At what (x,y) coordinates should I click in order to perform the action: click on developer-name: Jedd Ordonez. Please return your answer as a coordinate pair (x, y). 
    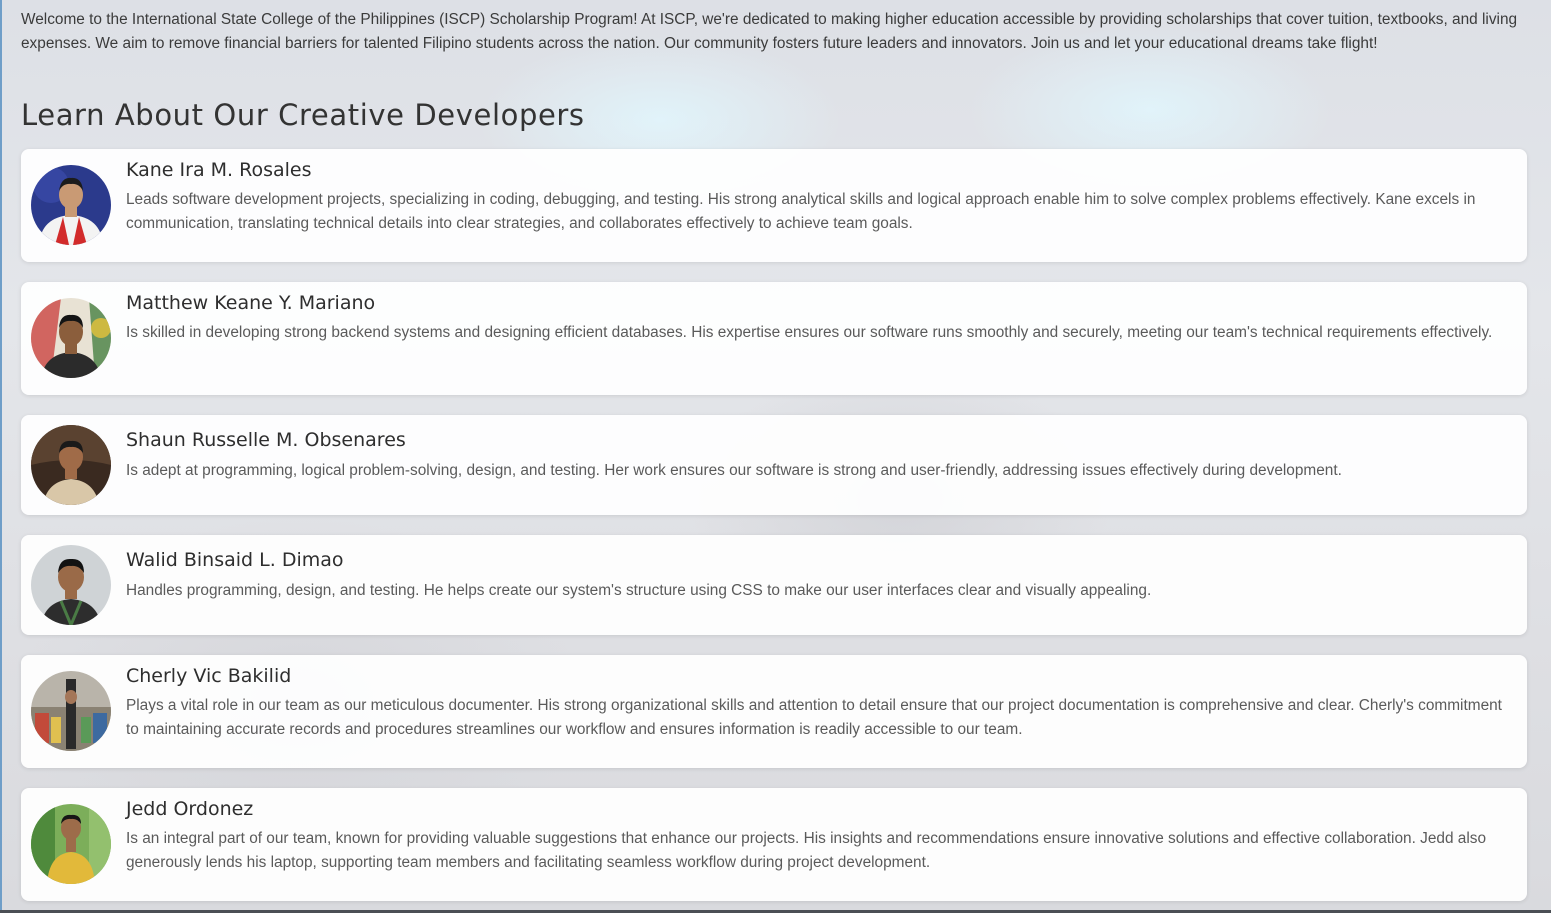
    Looking at the image, I should click on (190, 809).